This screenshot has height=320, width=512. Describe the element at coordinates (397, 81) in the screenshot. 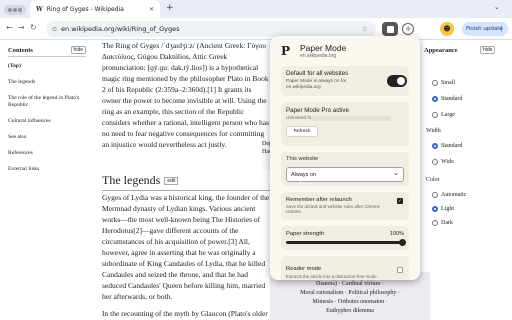

I see `default-toggle` at that location.